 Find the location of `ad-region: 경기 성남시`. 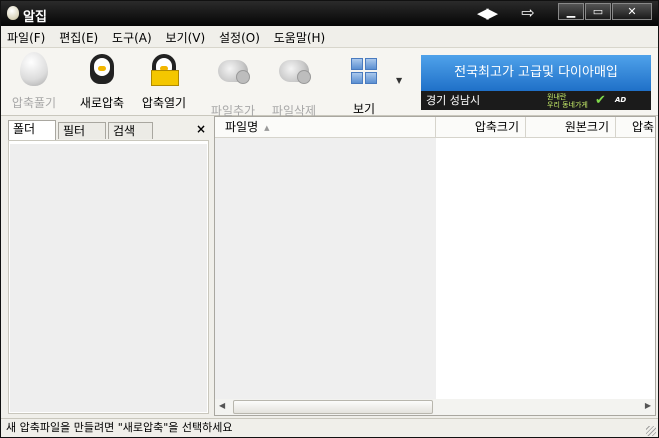

ad-region: 경기 성남시 is located at coordinates (453, 100).